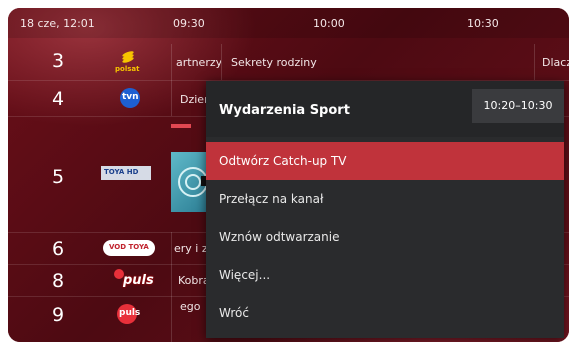 Image resolution: width=577 pixels, height=350 pixels. I want to click on polsat-logo: polsat, so click(128, 62).